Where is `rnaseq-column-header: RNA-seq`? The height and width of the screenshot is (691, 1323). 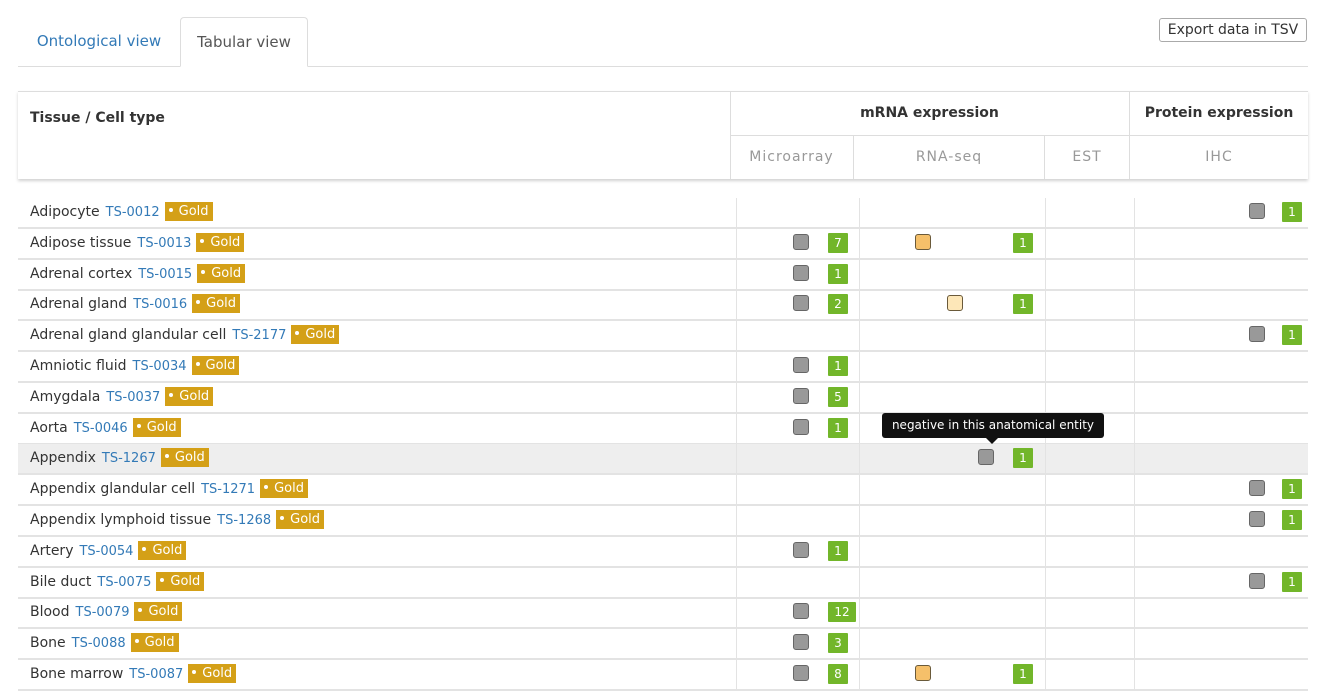 rnaseq-column-header: RNA-seq is located at coordinates (949, 157).